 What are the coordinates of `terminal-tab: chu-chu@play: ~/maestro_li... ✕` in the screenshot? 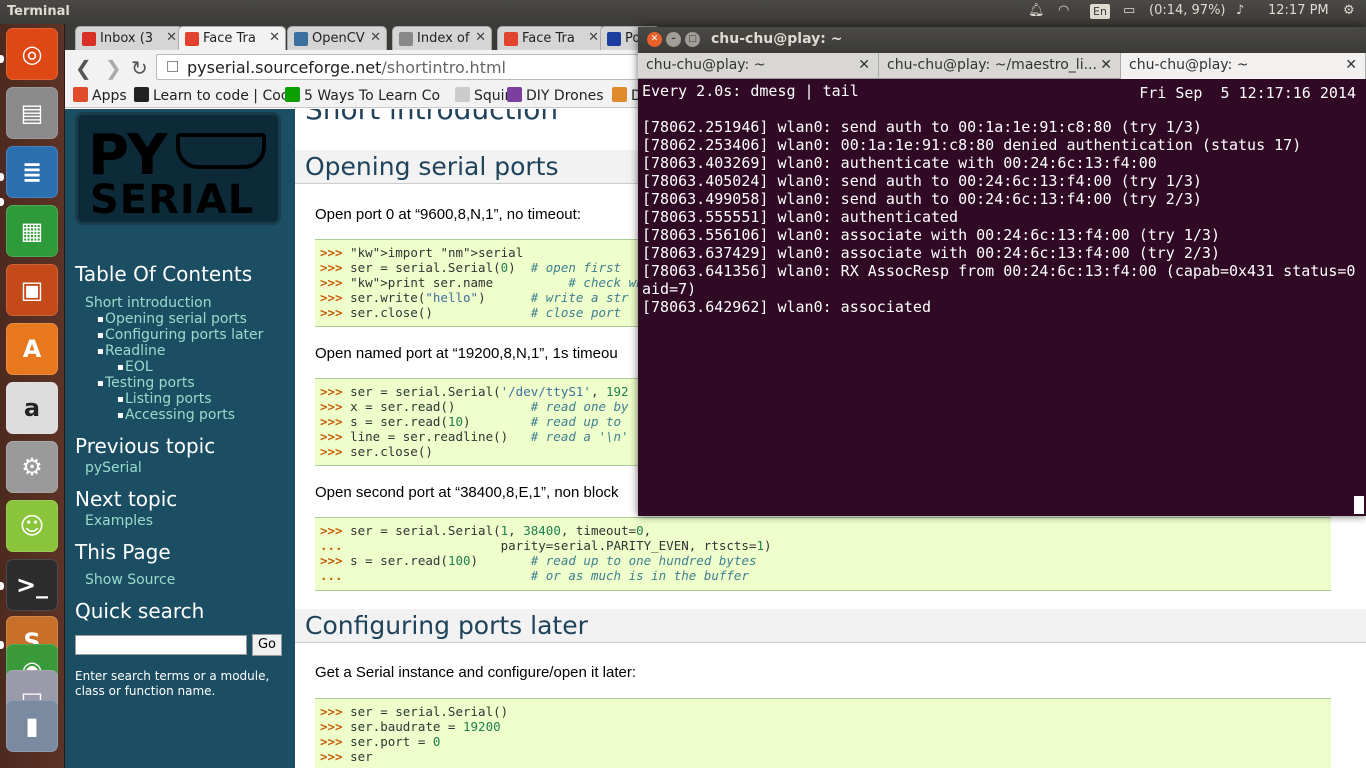 It's located at (1000, 66).